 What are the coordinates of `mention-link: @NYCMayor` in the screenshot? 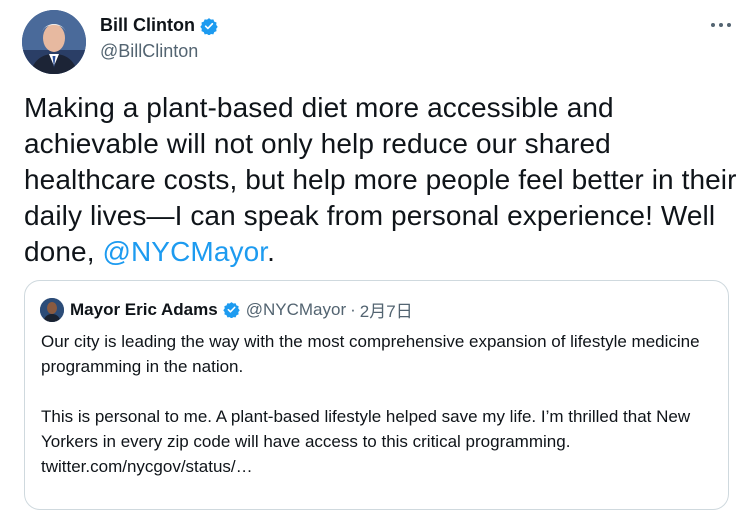 It's located at (184, 251).